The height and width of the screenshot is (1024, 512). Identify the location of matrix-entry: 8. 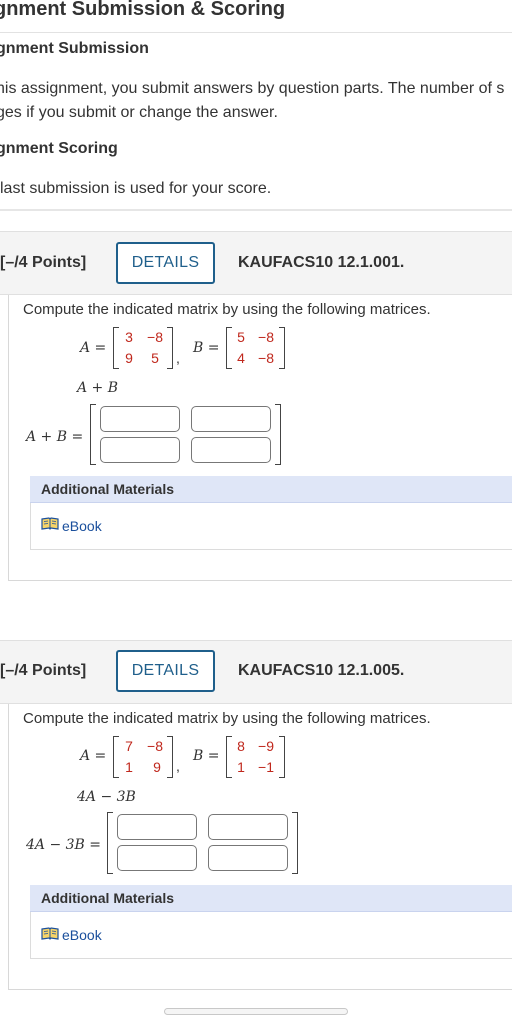
(241, 746).